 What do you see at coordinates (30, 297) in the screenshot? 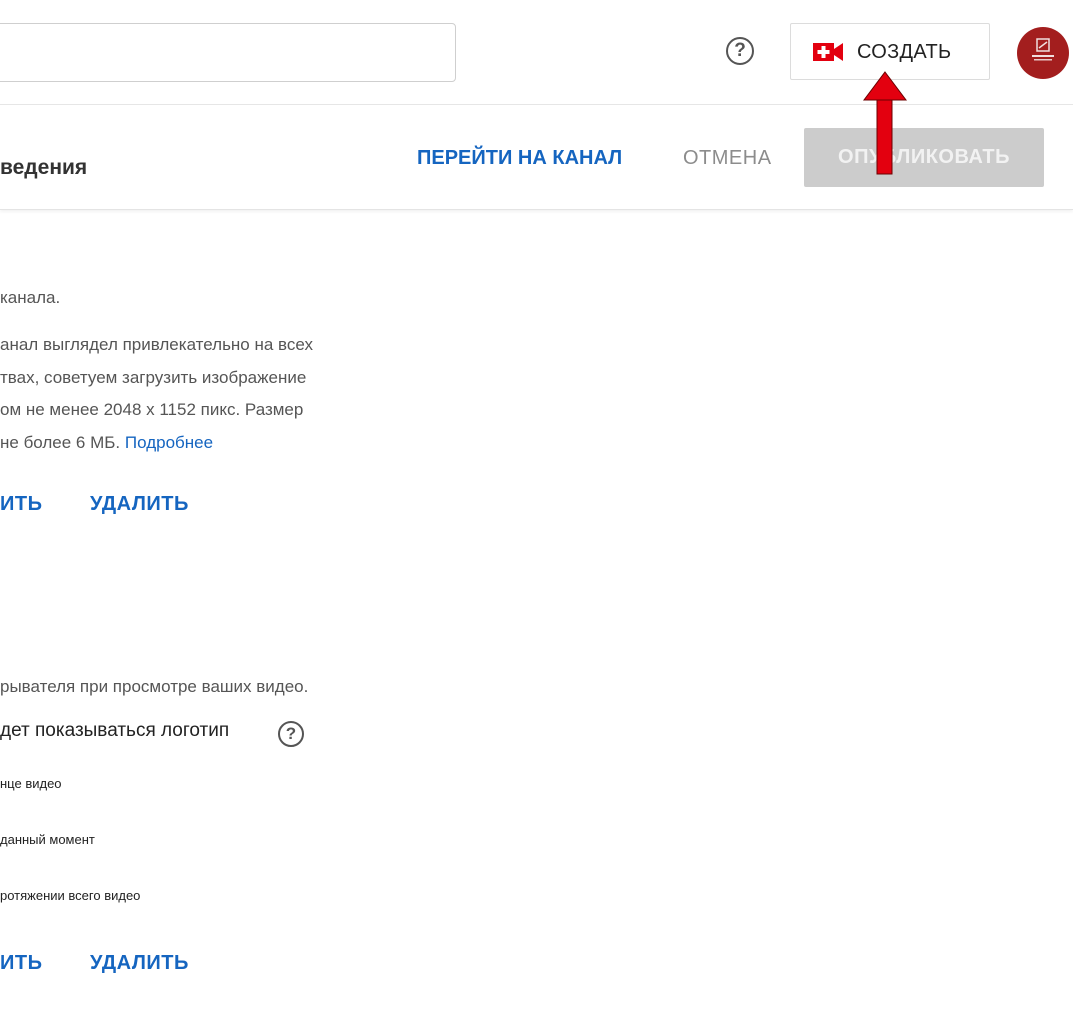
I see `banner-description-line-1: канала.` at bounding box center [30, 297].